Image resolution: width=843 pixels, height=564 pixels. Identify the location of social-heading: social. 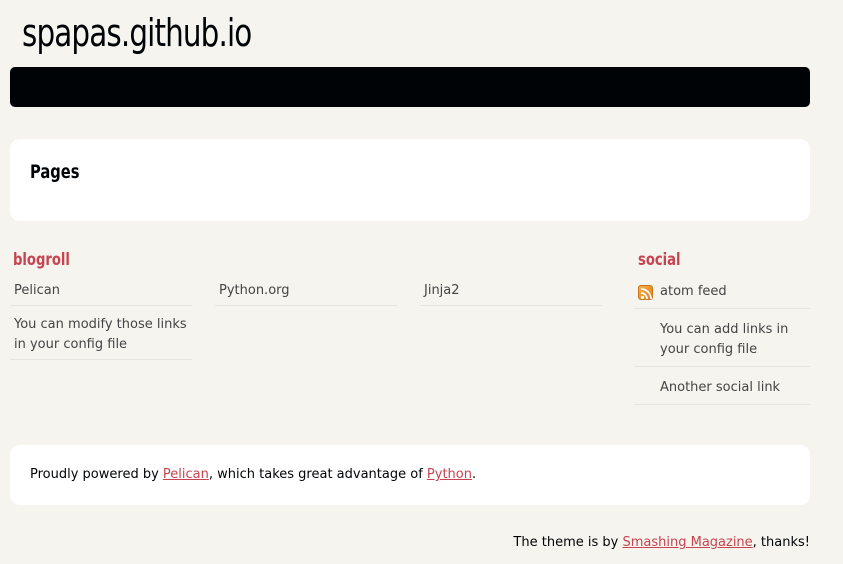
(659, 260).